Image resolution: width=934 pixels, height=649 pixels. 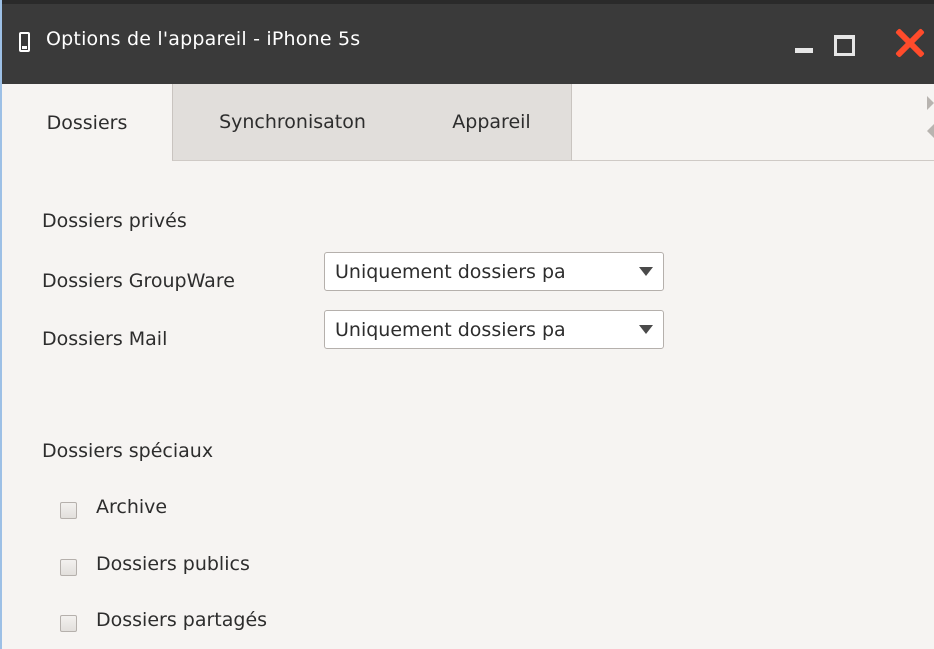 What do you see at coordinates (173, 564) in the screenshot?
I see `checkbox-label: Dossiers publics` at bounding box center [173, 564].